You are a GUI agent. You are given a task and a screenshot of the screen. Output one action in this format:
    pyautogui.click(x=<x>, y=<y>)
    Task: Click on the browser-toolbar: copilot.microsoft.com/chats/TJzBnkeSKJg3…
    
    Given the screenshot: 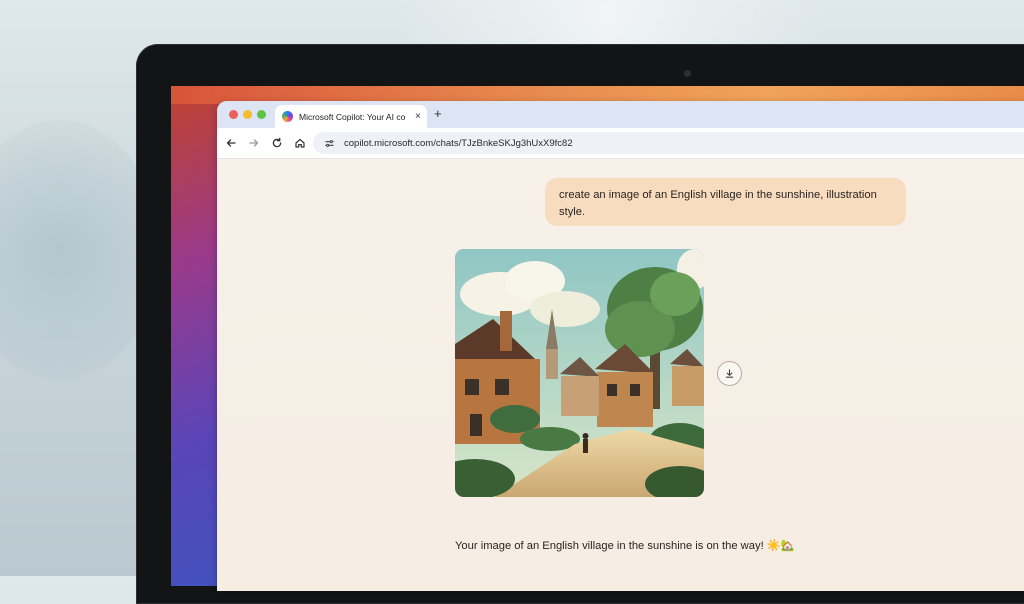 What is the action you would take?
    pyautogui.click(x=620, y=143)
    